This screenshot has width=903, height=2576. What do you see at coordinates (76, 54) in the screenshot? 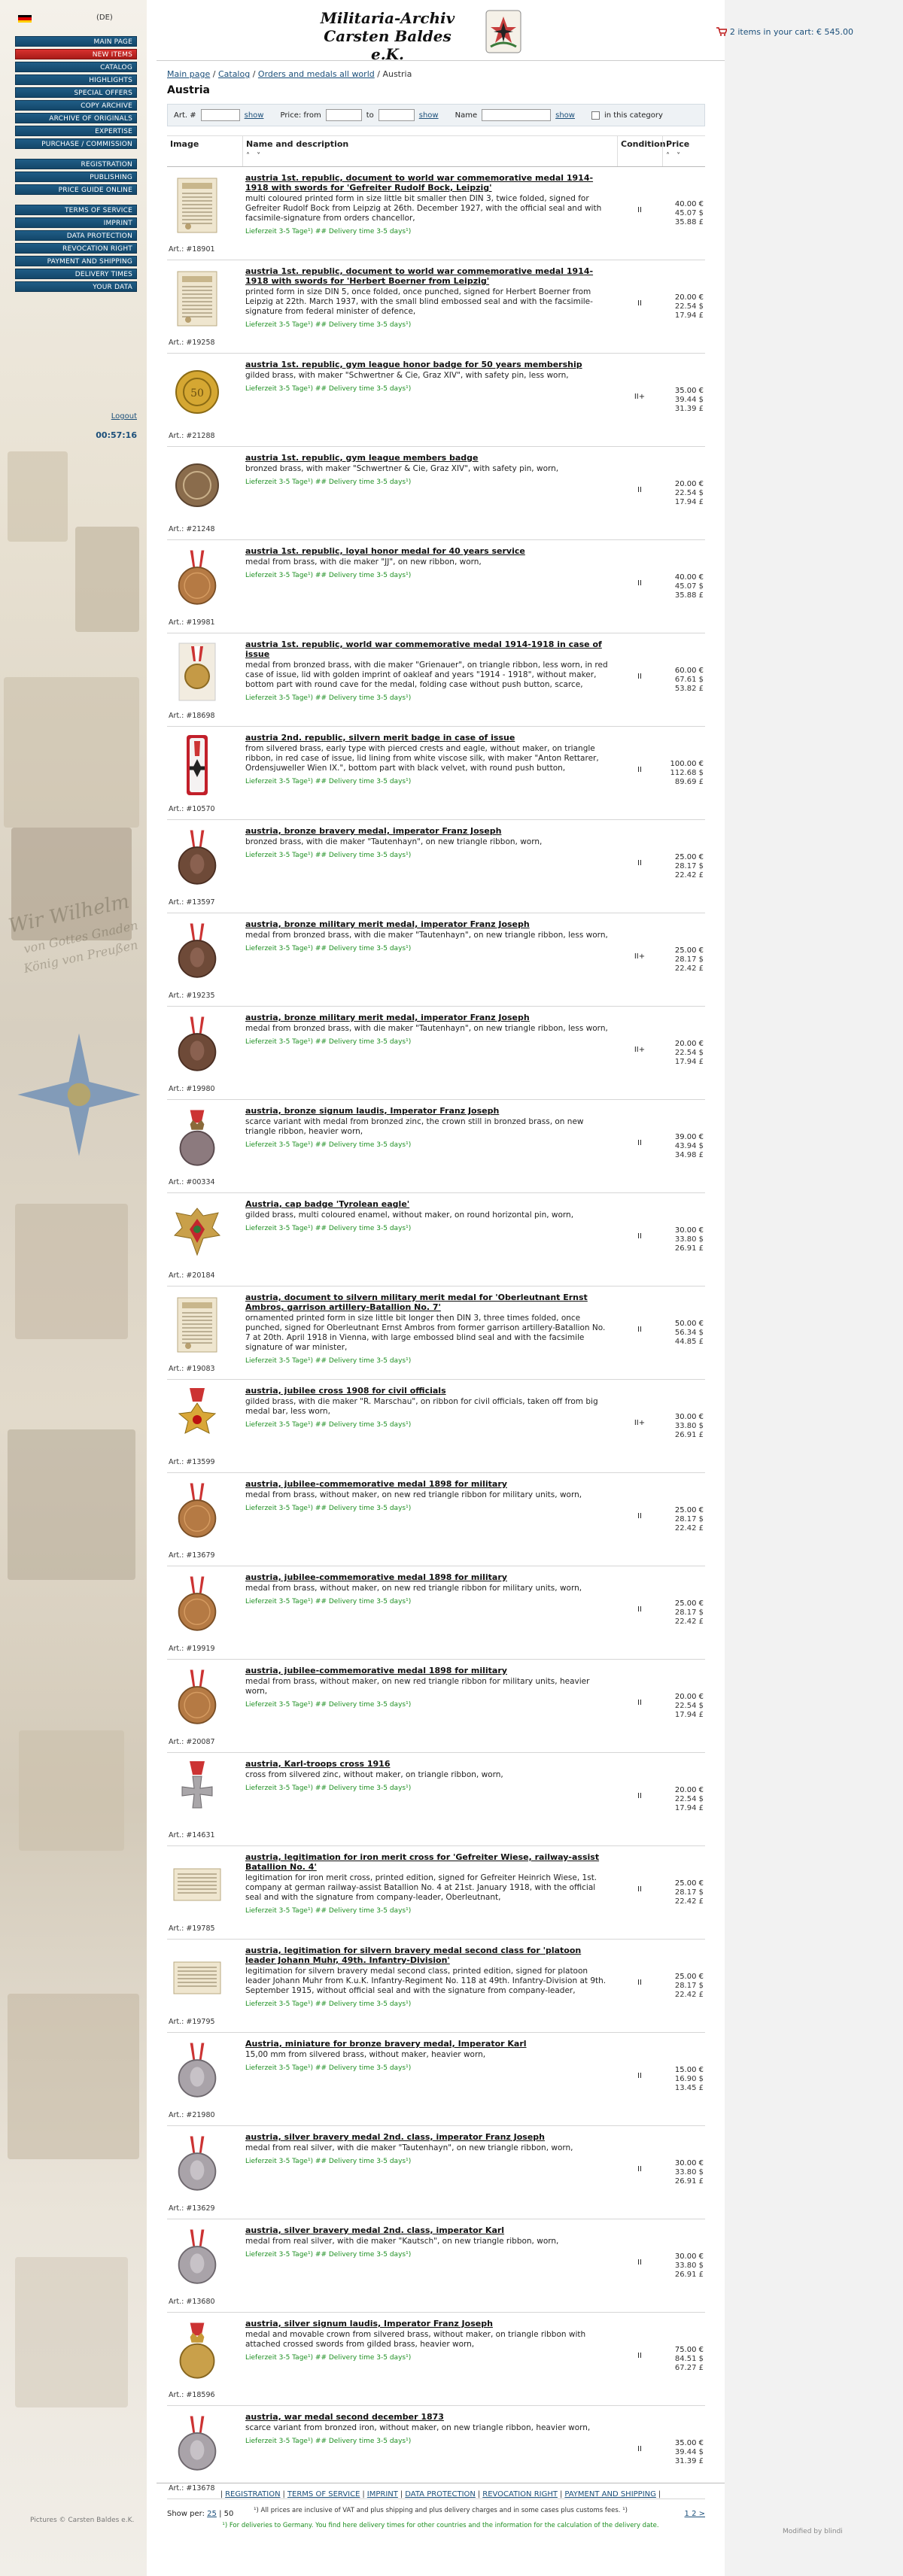
I see `nav-item-new-items: NEW ITEMS` at bounding box center [76, 54].